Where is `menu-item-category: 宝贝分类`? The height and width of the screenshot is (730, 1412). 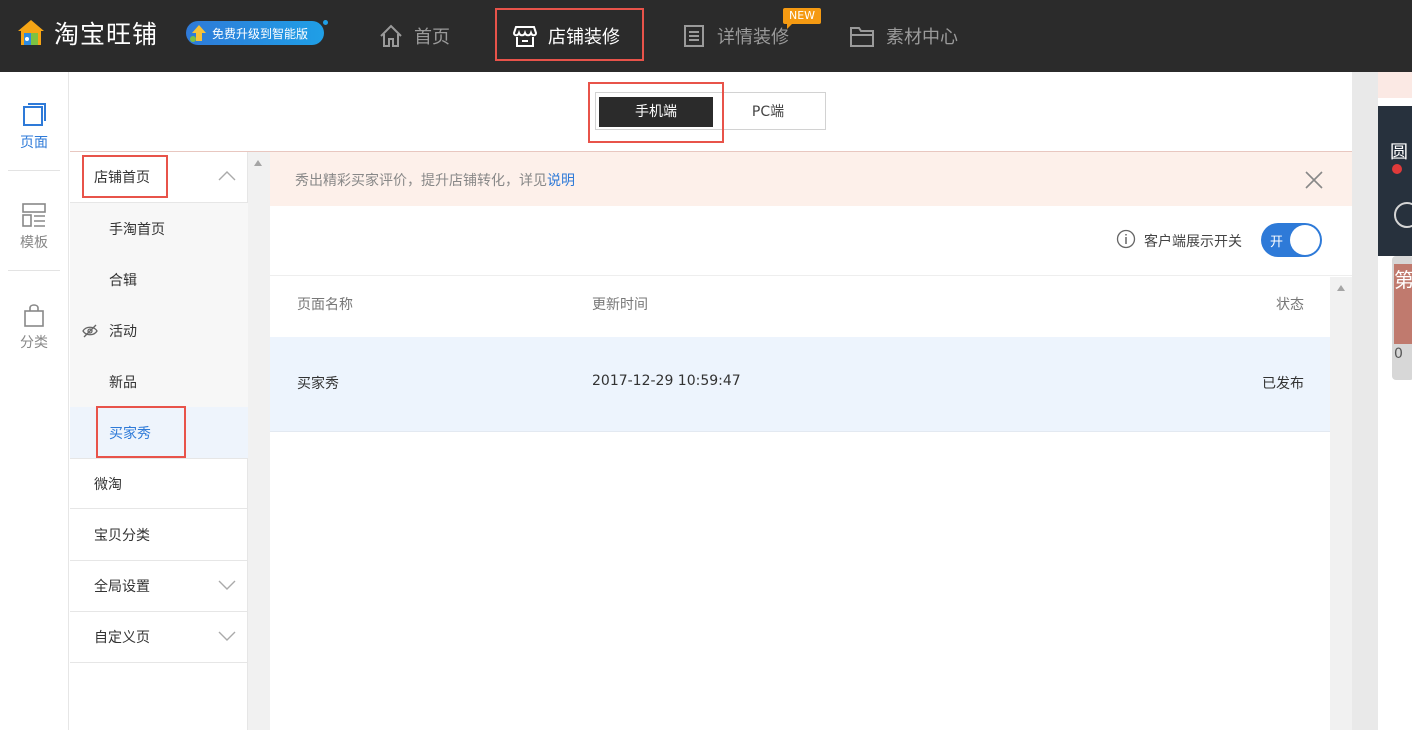 menu-item-category: 宝贝分类 is located at coordinates (159, 535).